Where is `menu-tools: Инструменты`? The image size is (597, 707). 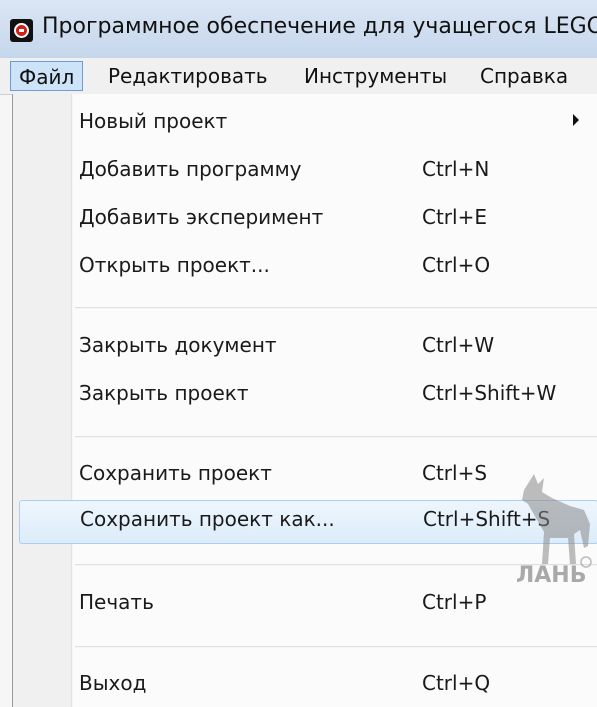
menu-tools: Инструменты is located at coordinates (375, 76).